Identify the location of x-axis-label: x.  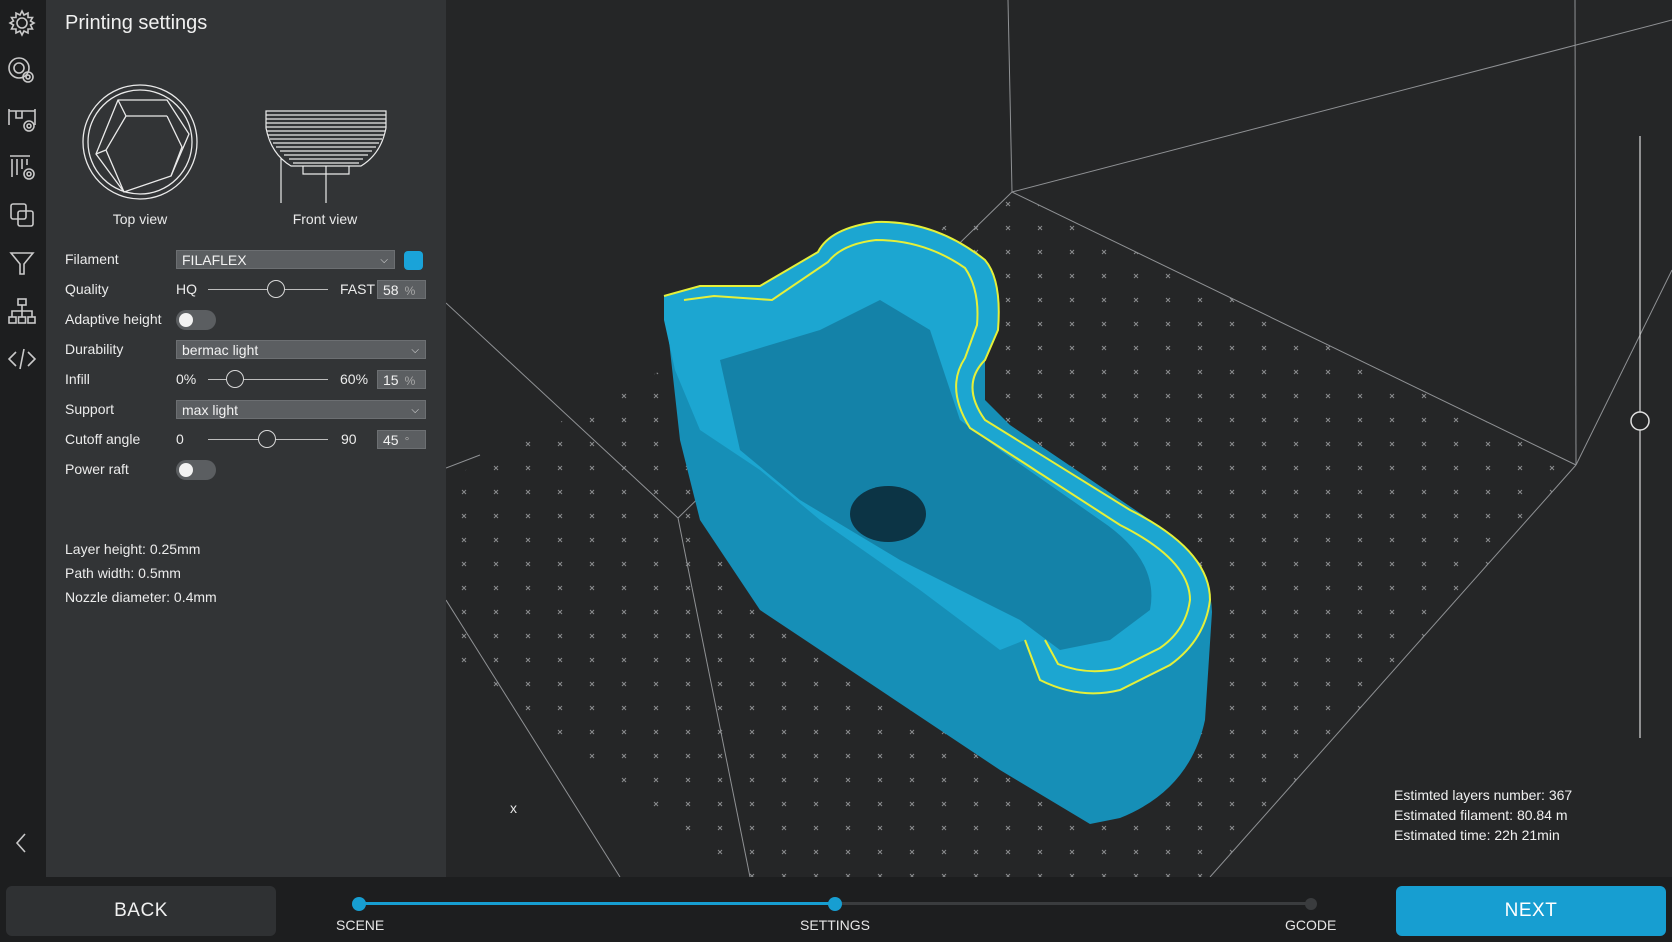
(513, 808).